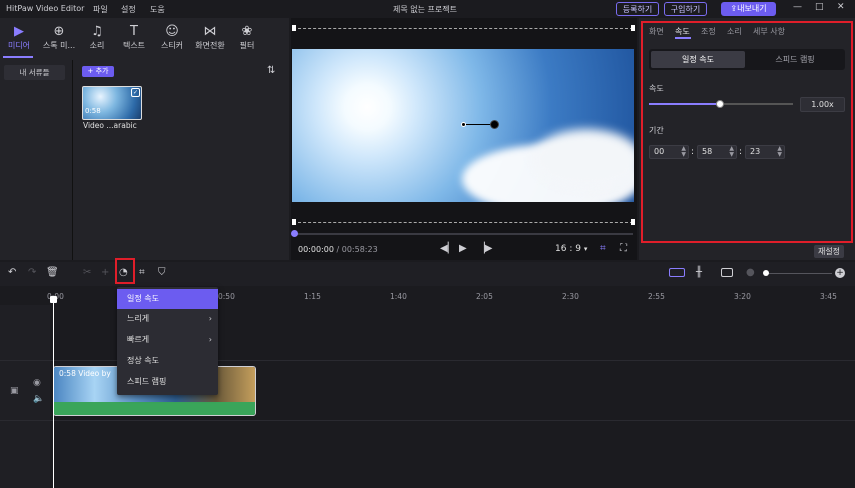 The image size is (855, 488). I want to click on menu-help: 도움, so click(157, 9).